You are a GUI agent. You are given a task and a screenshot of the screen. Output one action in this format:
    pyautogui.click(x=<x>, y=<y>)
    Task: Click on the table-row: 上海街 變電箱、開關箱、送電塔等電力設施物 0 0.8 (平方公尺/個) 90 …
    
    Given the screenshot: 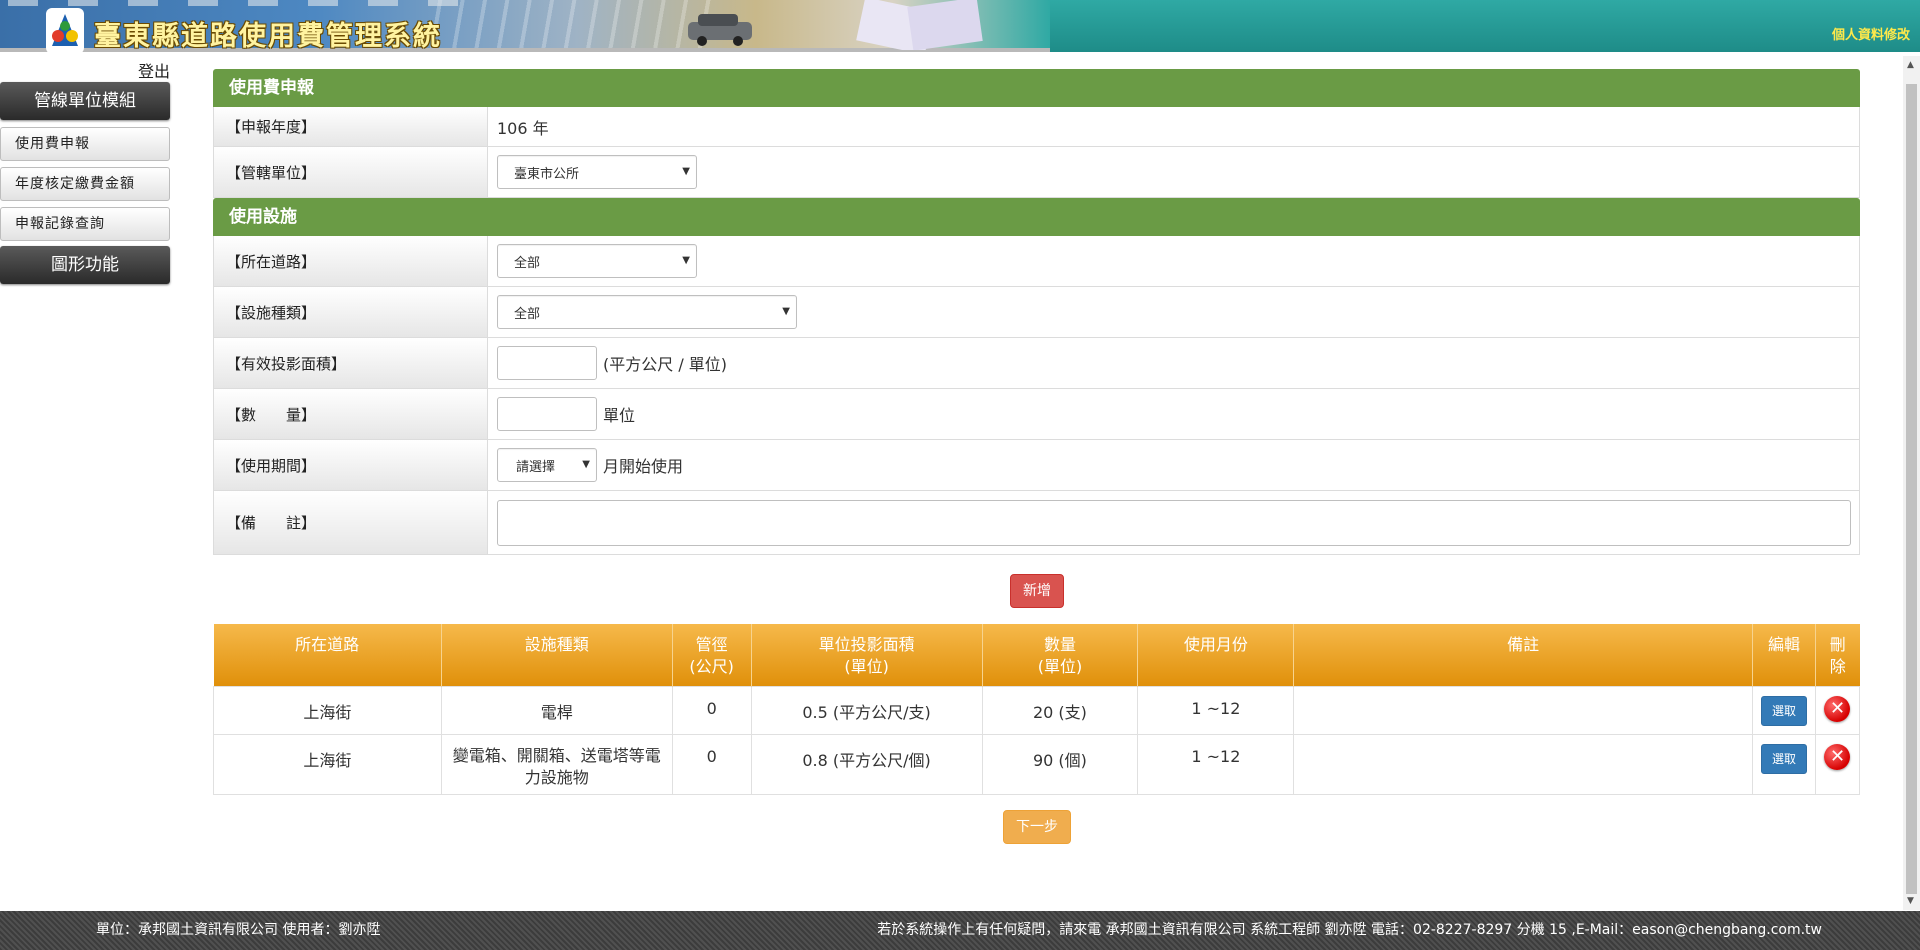 What is the action you would take?
    pyautogui.click(x=1037, y=764)
    